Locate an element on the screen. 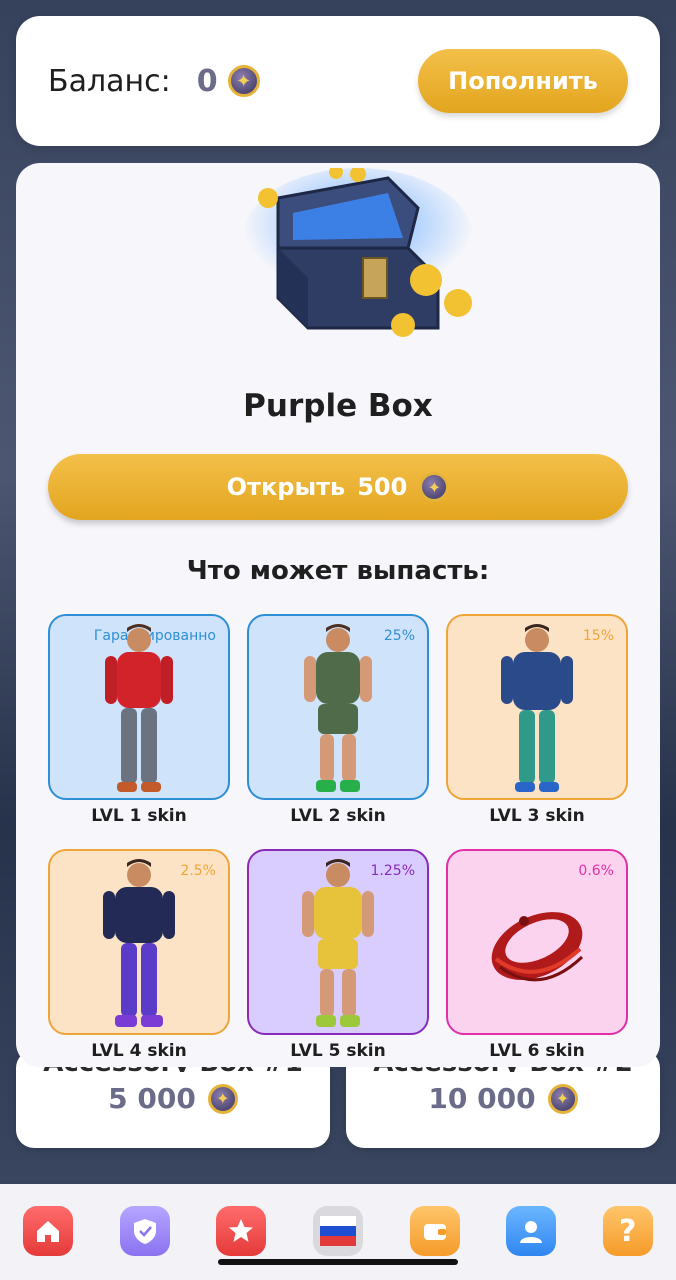 The height and width of the screenshot is (1280, 676). drop-chance: 2.5% is located at coordinates (198, 871).